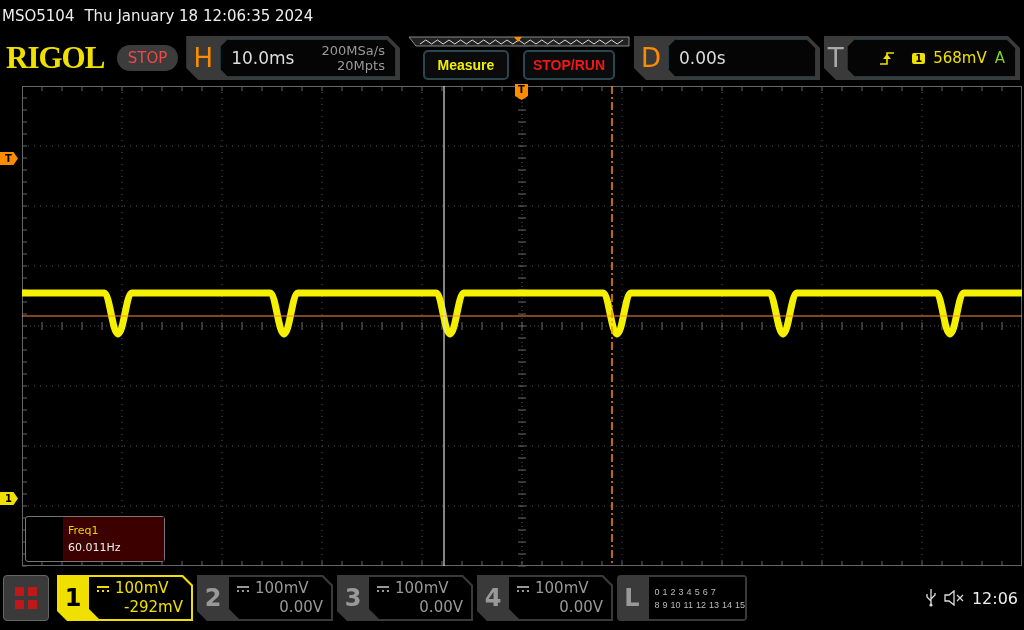  What do you see at coordinates (689, 591) in the screenshot?
I see `logic-channel-number: 4` at bounding box center [689, 591].